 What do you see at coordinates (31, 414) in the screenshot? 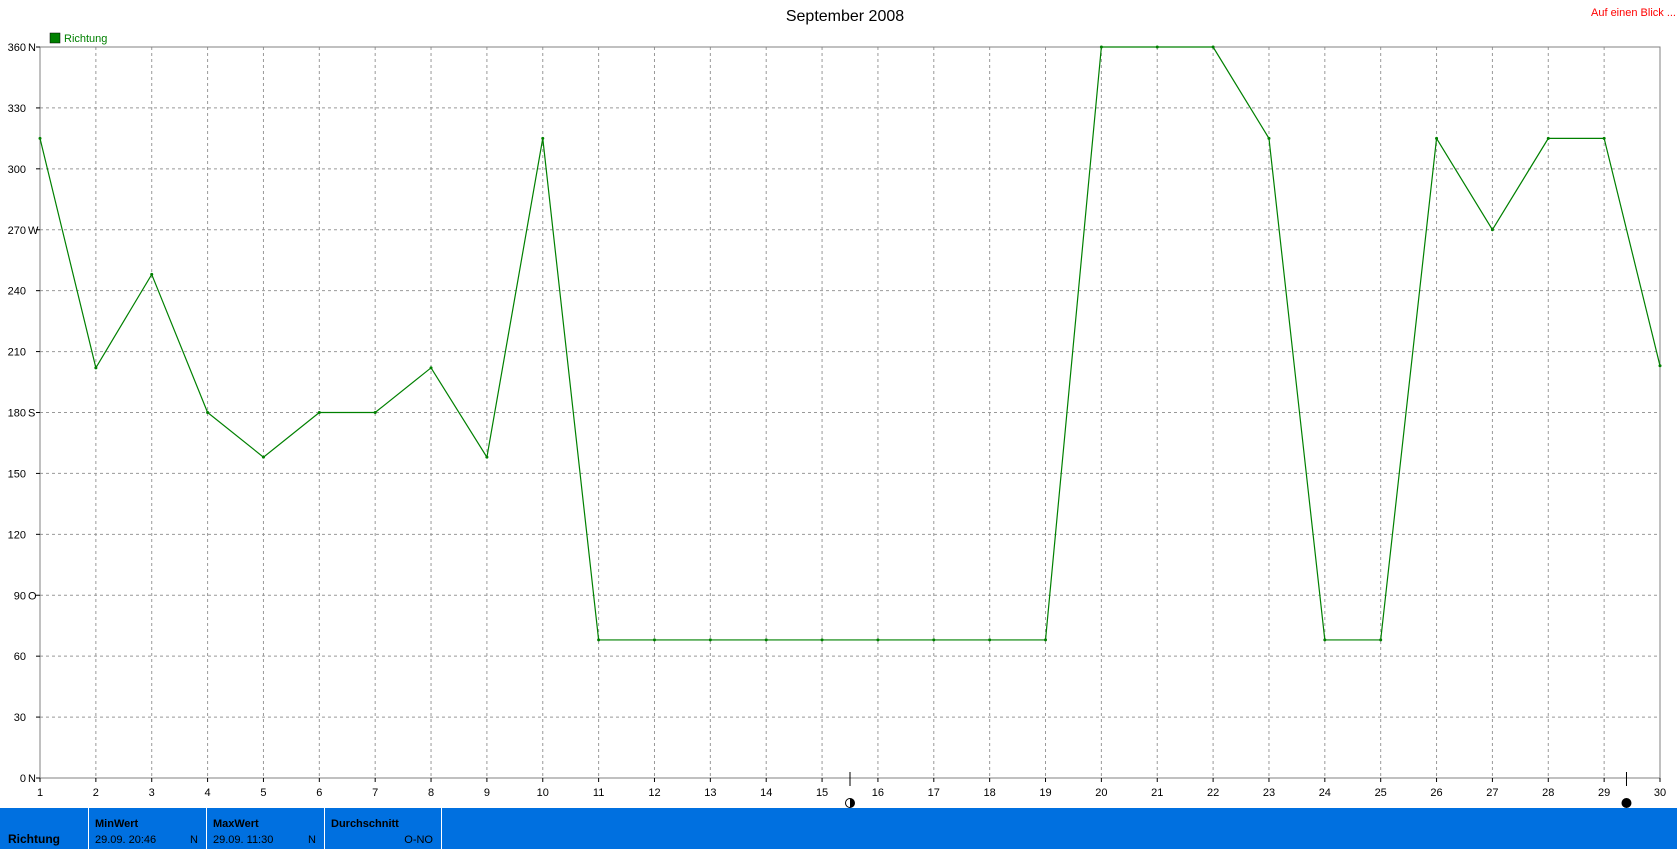
I see `y-tick-direction: S` at bounding box center [31, 414].